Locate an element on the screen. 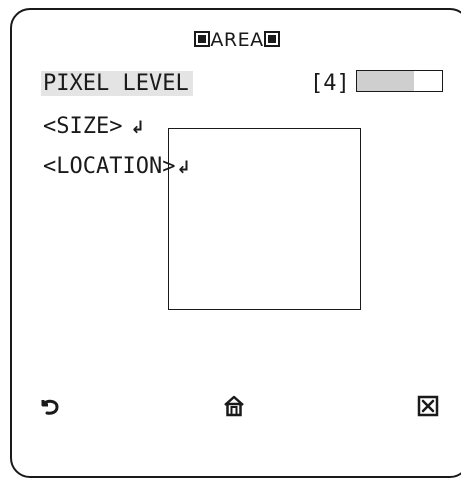 This screenshot has height=478, width=461. menu-title-bar: AREA is located at coordinates (230, 40).